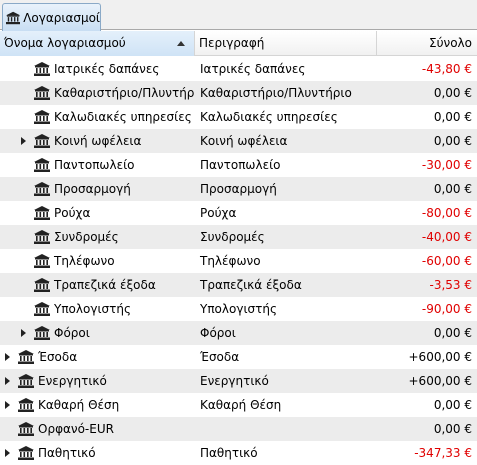 The height and width of the screenshot is (465, 477). I want to click on account-row: Συνδρομές Συνδρομές -40,00 €, so click(238, 237).